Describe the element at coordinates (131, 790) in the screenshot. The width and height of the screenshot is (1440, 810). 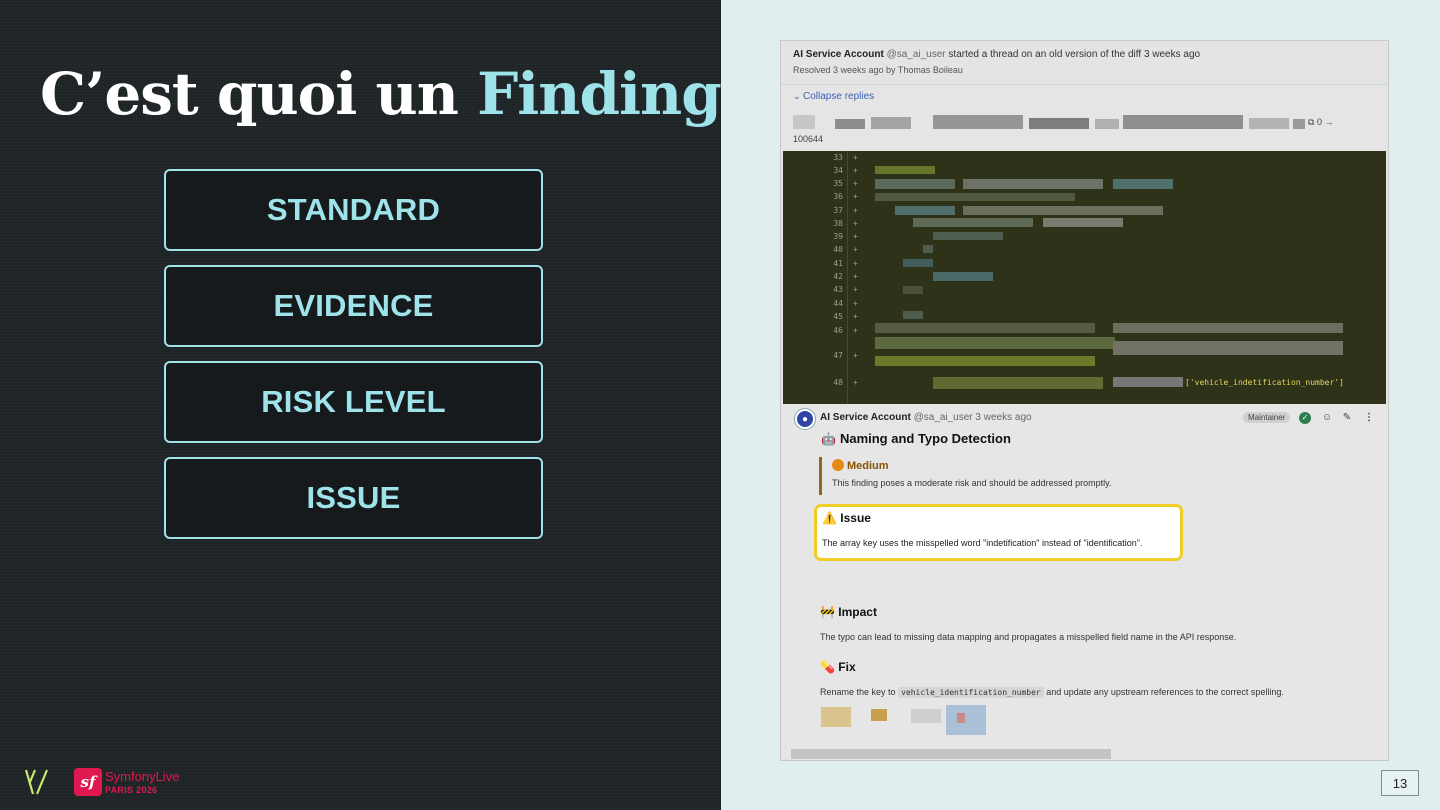
I see `event-subtitle: PARIS 2026` at that location.